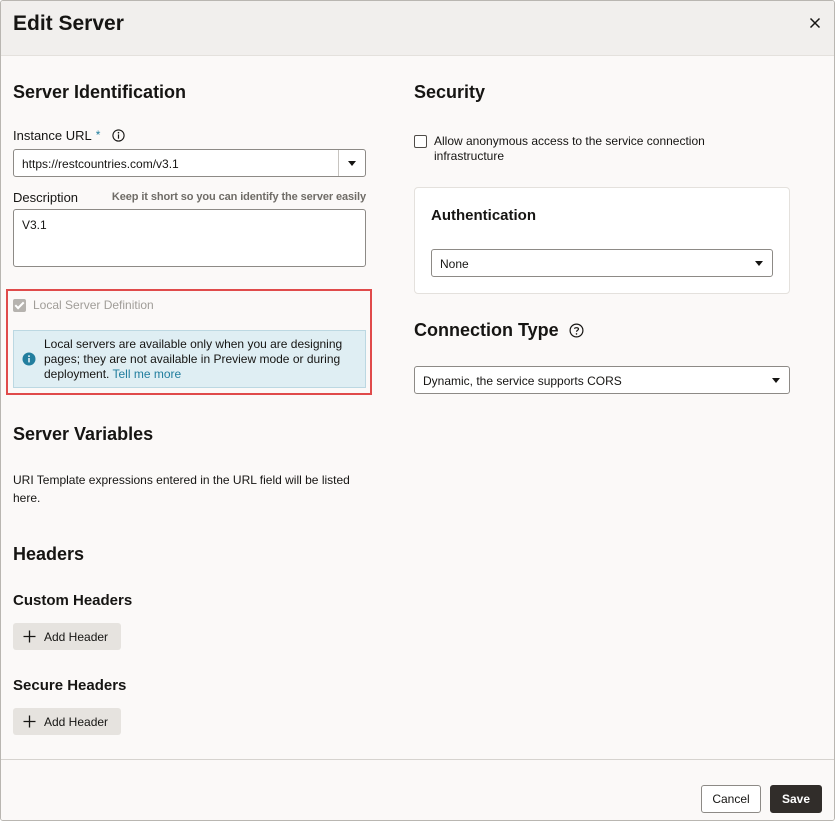 The image size is (835, 821). What do you see at coordinates (46, 197) in the screenshot?
I see `description-label: Description` at bounding box center [46, 197].